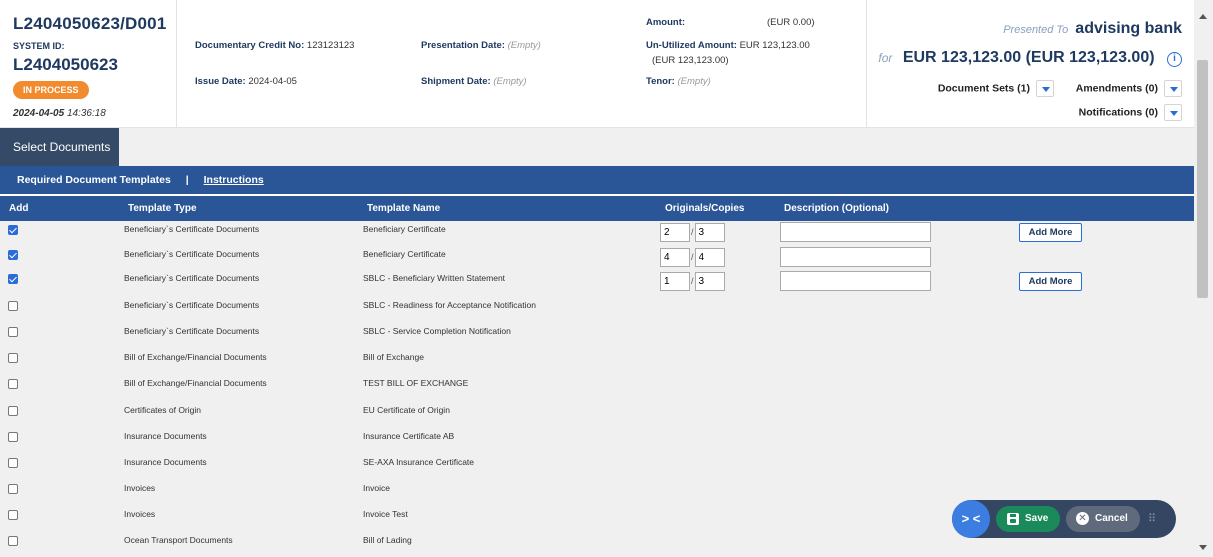  What do you see at coordinates (330, 45) in the screenshot?
I see `dc-number-value: 123123123` at bounding box center [330, 45].